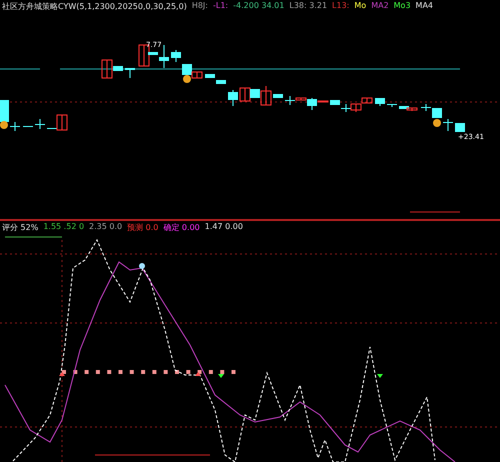  Describe the element at coordinates (402, 6) in the screenshot. I see `indicator-label: Mo3` at that location.